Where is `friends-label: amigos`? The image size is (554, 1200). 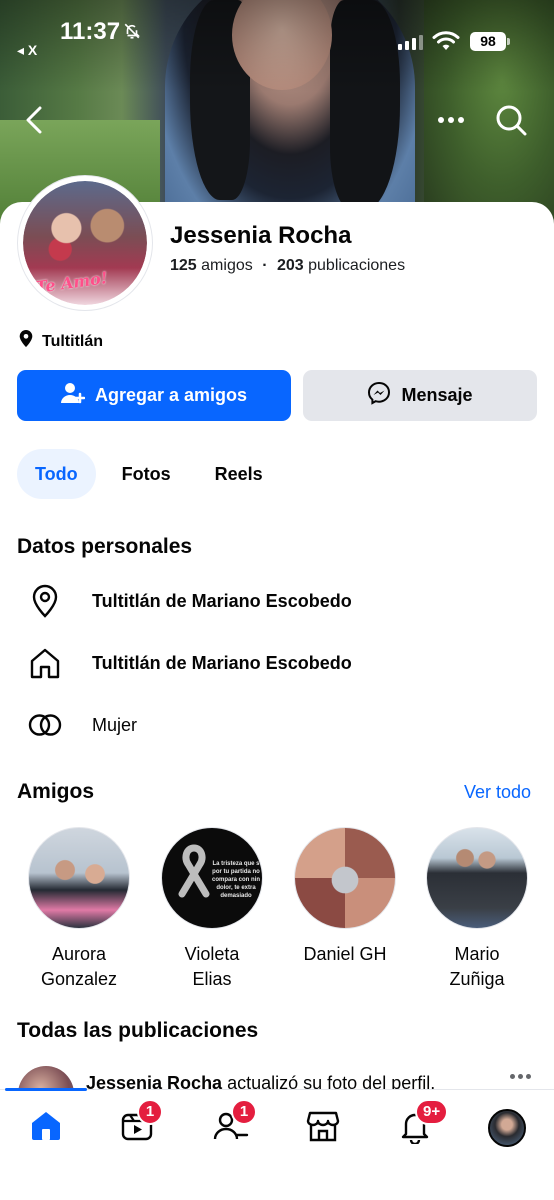 friends-label: amigos is located at coordinates (227, 265).